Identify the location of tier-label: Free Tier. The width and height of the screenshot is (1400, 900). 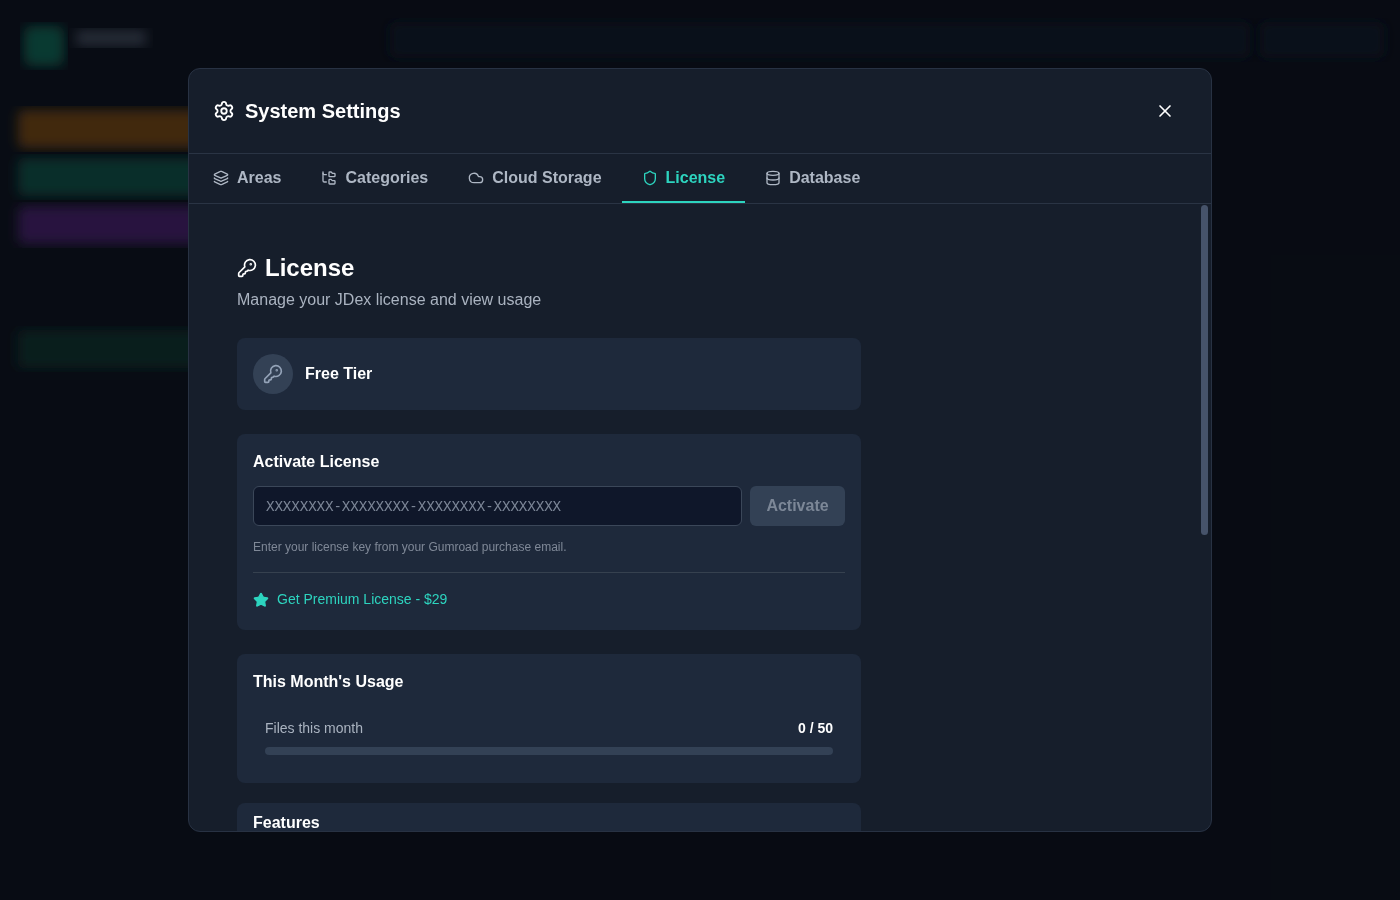
(339, 374).